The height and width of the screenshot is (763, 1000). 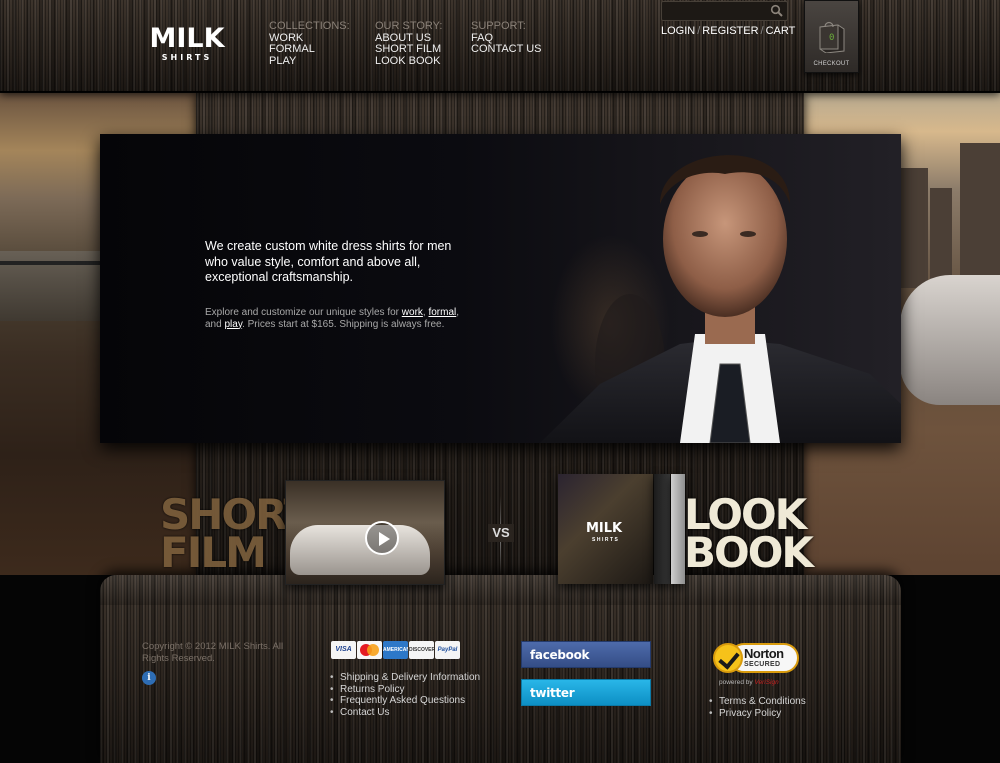 I want to click on payment-methods: VISA AMERICAN EXPRESS DISCOVER PayPal, so click(x=395, y=650).